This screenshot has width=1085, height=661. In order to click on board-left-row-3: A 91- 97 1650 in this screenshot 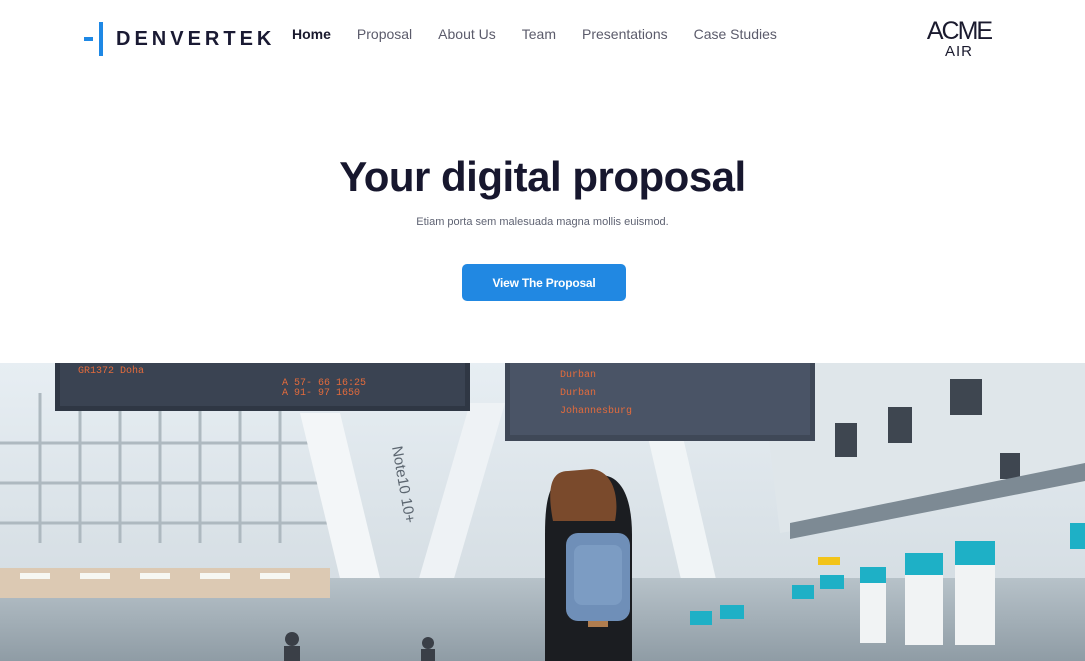, I will do `click(321, 393)`.